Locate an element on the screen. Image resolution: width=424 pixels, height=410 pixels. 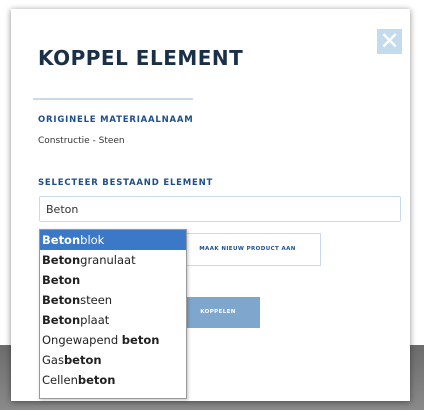
dropdown-option: Gasbeton is located at coordinates (113, 360).